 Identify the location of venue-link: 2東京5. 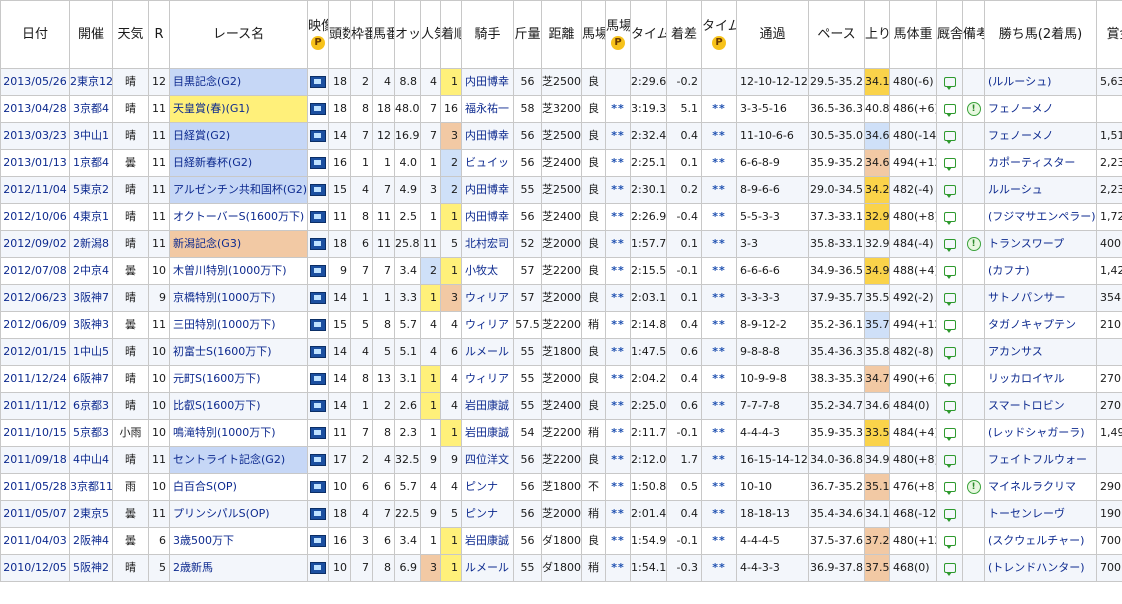
(91, 514).